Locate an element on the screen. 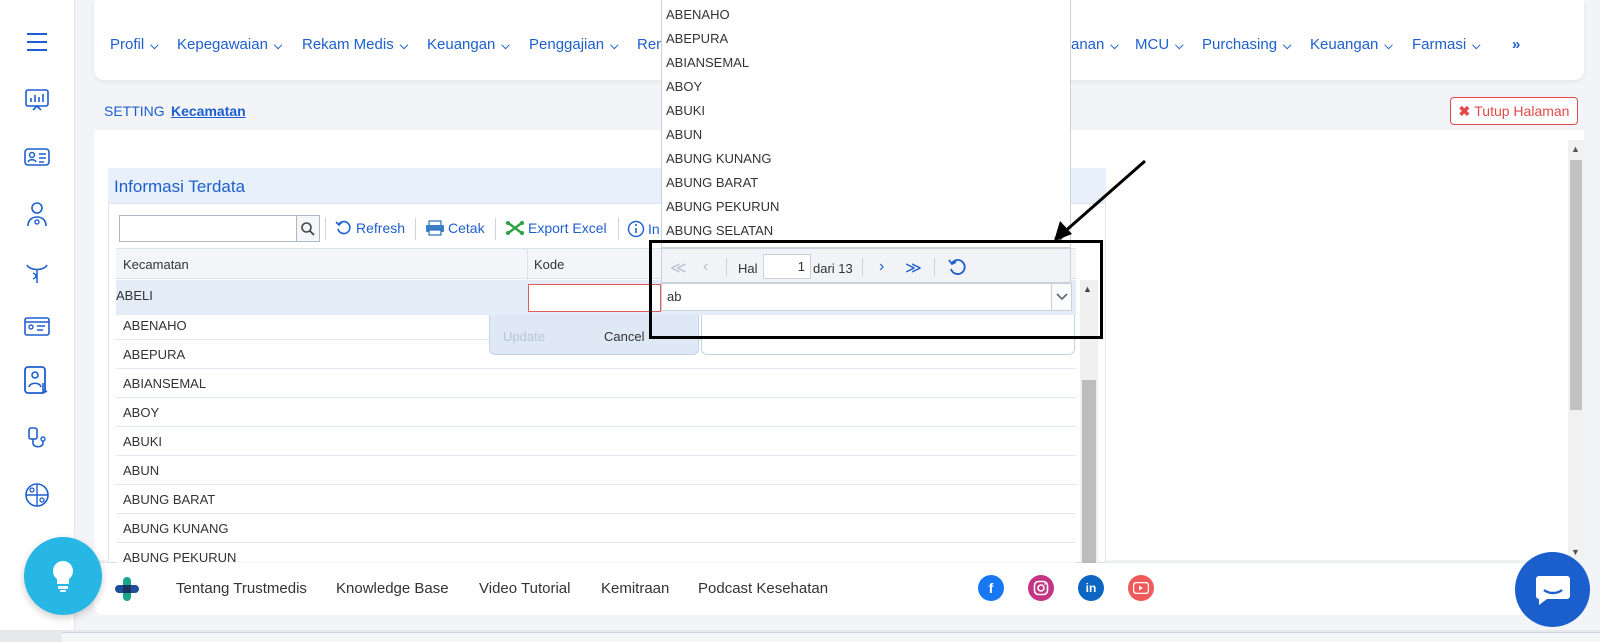  table-row: ABUNG KUNANG is located at coordinates (596, 528).